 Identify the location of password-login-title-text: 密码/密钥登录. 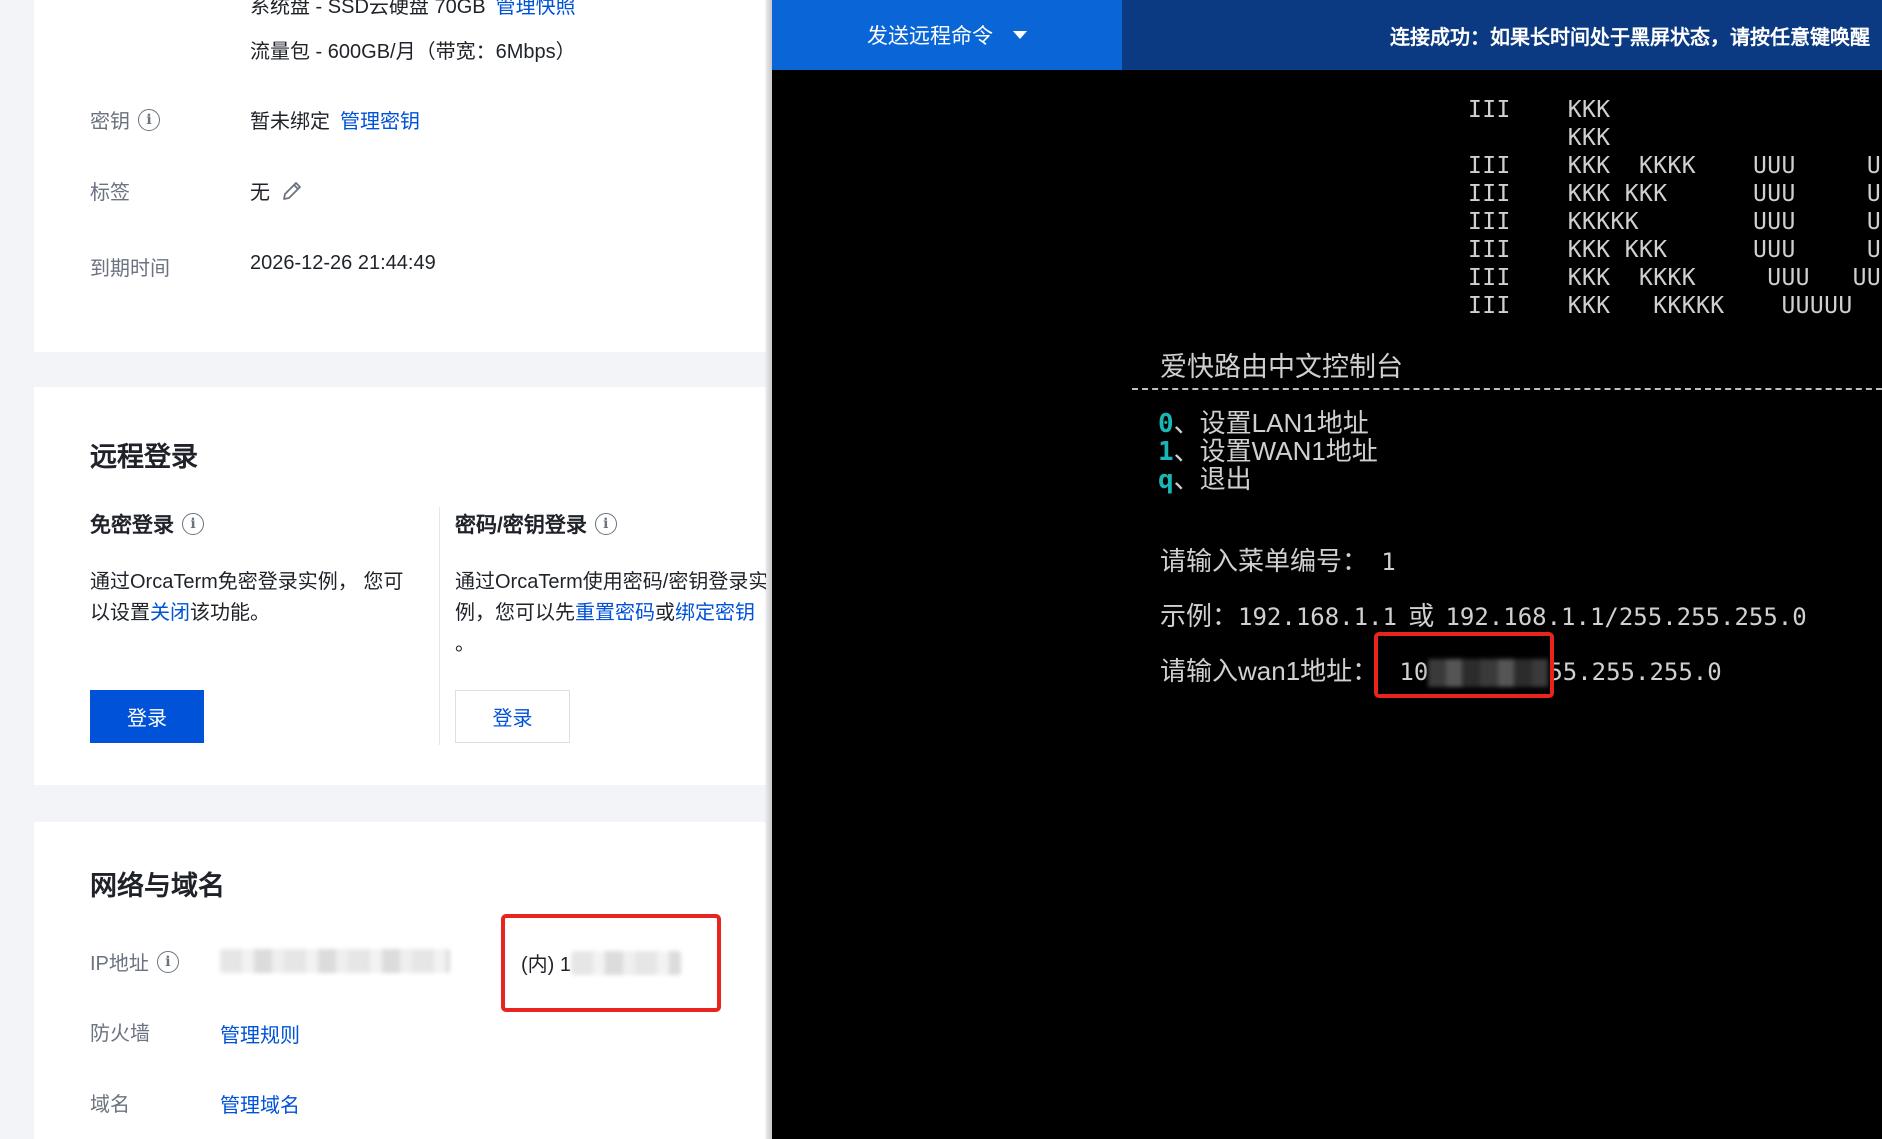
(521, 525).